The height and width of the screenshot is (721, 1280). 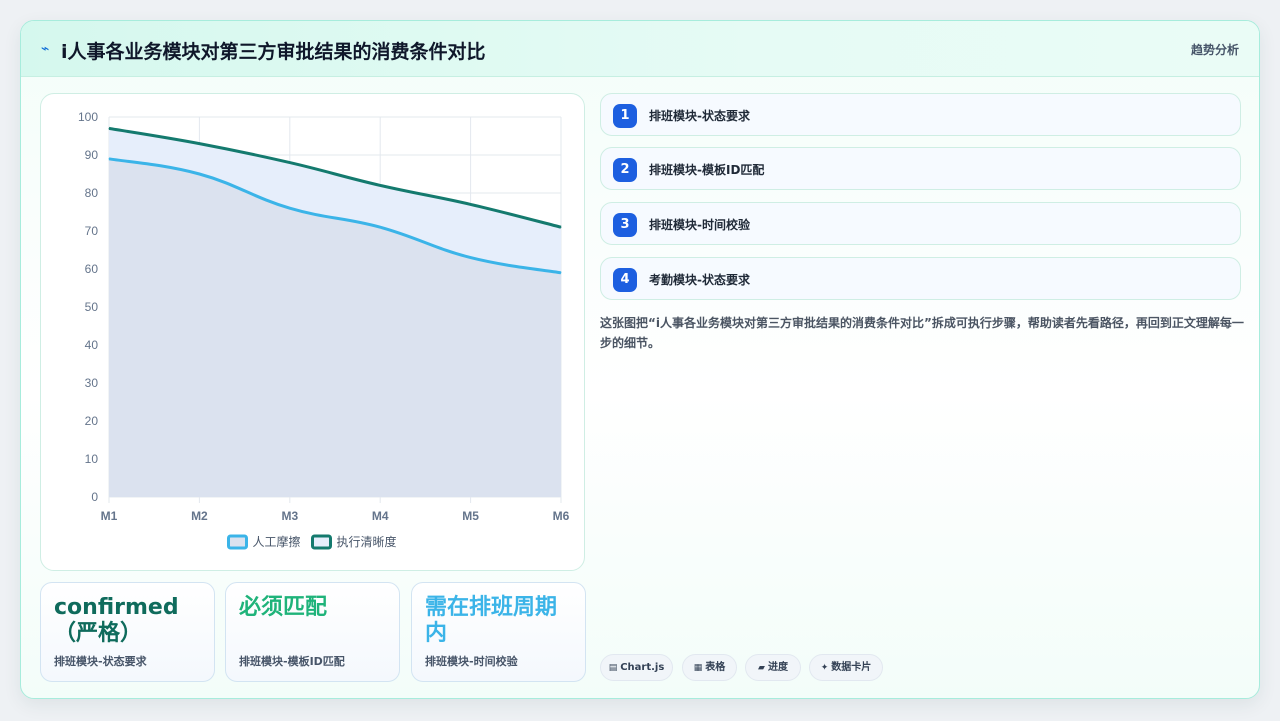 I want to click on stat-card-1: confirmed（严格） 排班模块-状态要求, so click(x=127, y=632).